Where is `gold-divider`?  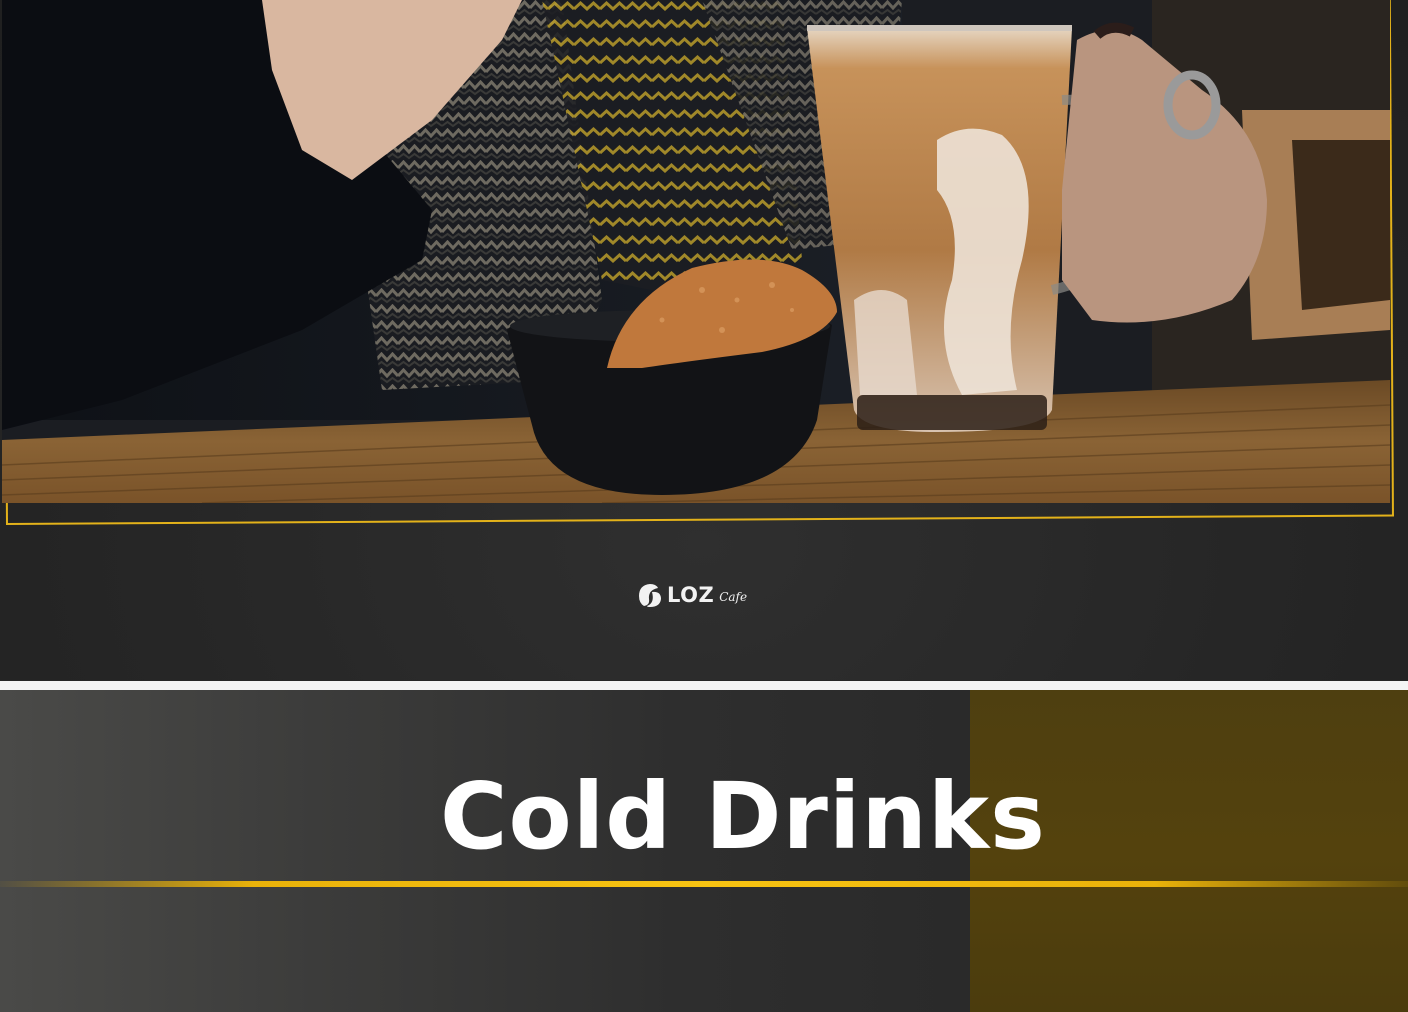 gold-divider is located at coordinates (704, 884).